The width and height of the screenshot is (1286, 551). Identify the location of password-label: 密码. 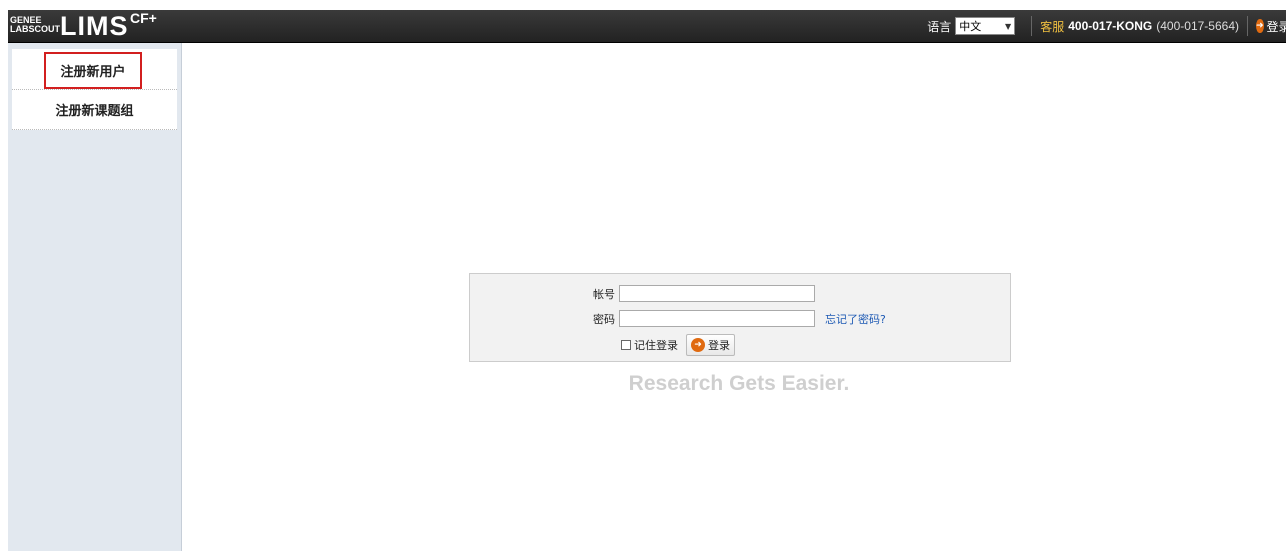
(604, 319).